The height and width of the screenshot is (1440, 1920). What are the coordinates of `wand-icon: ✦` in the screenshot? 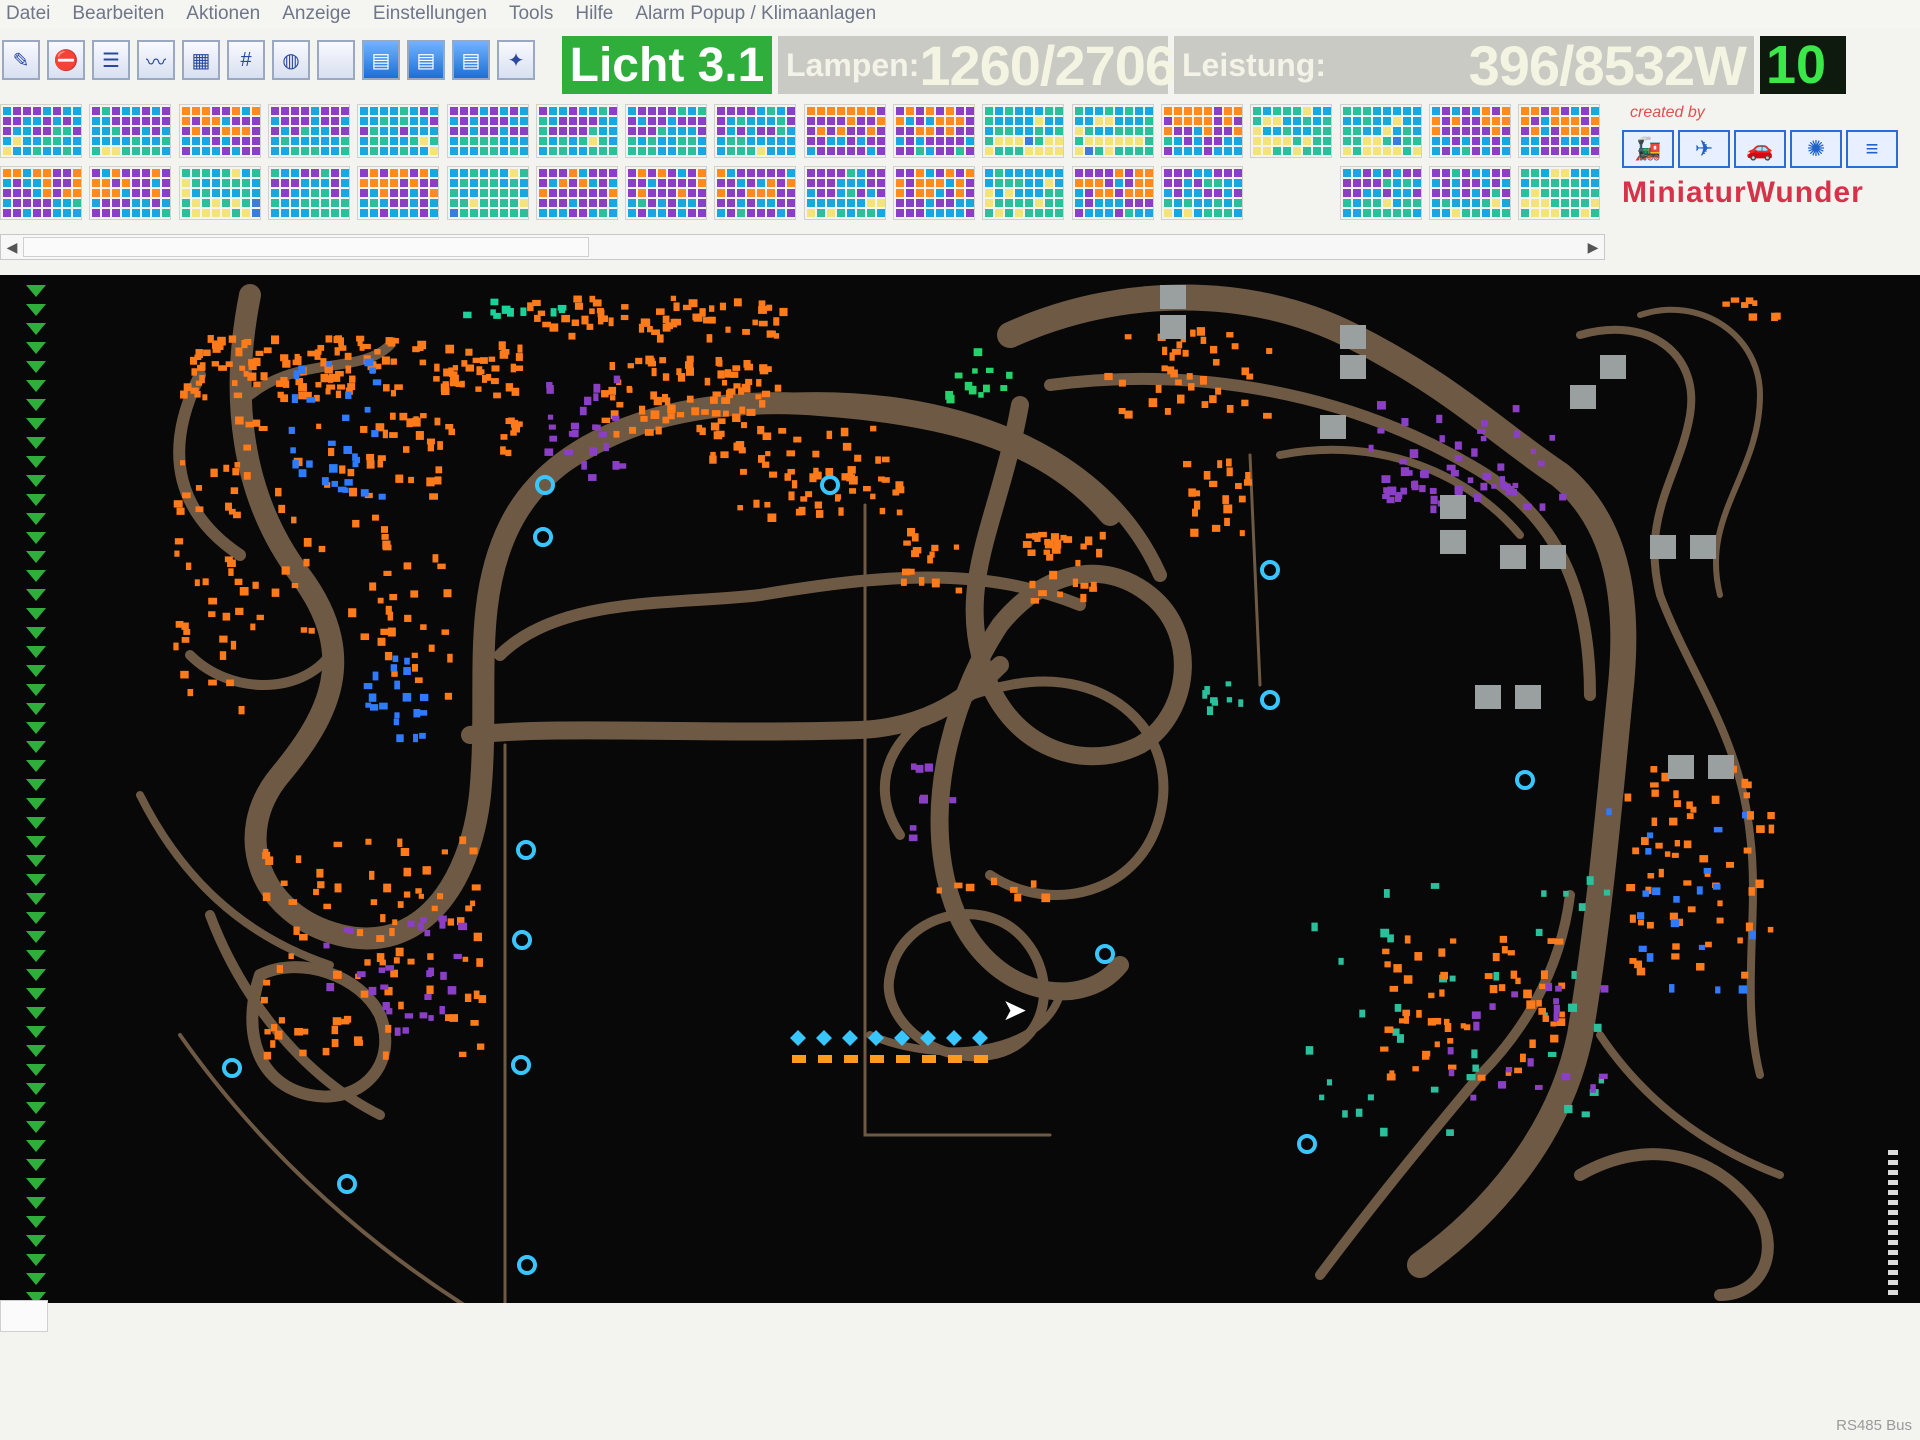 It's located at (516, 60).